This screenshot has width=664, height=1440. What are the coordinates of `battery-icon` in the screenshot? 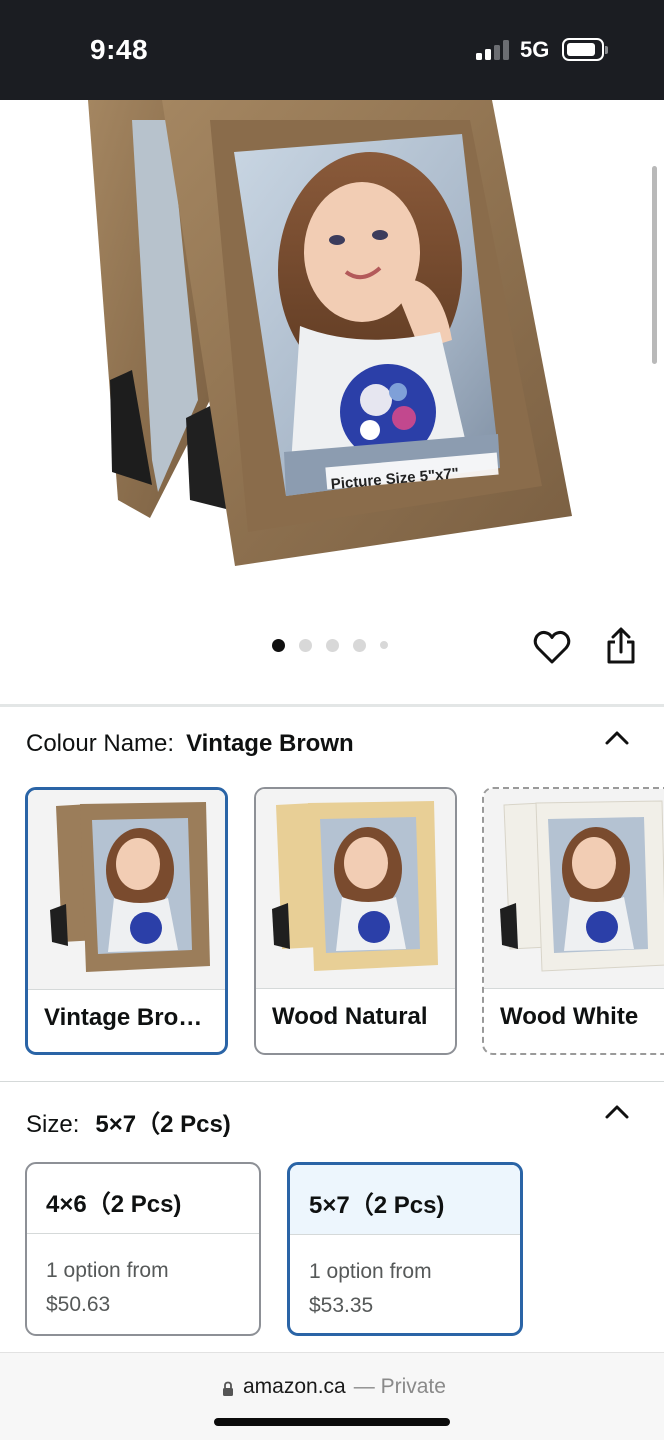 It's located at (585, 49).